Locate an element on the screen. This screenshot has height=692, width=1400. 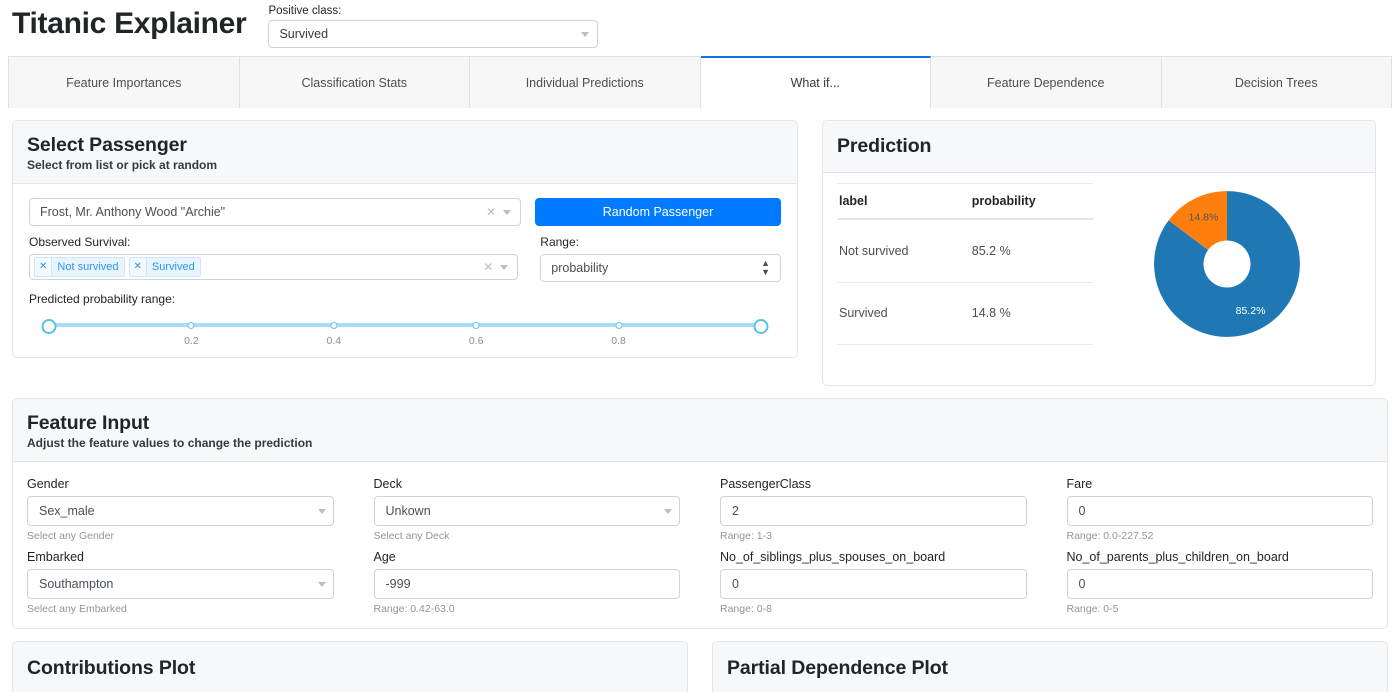
prediction-header: Prediction is located at coordinates (1099, 147).